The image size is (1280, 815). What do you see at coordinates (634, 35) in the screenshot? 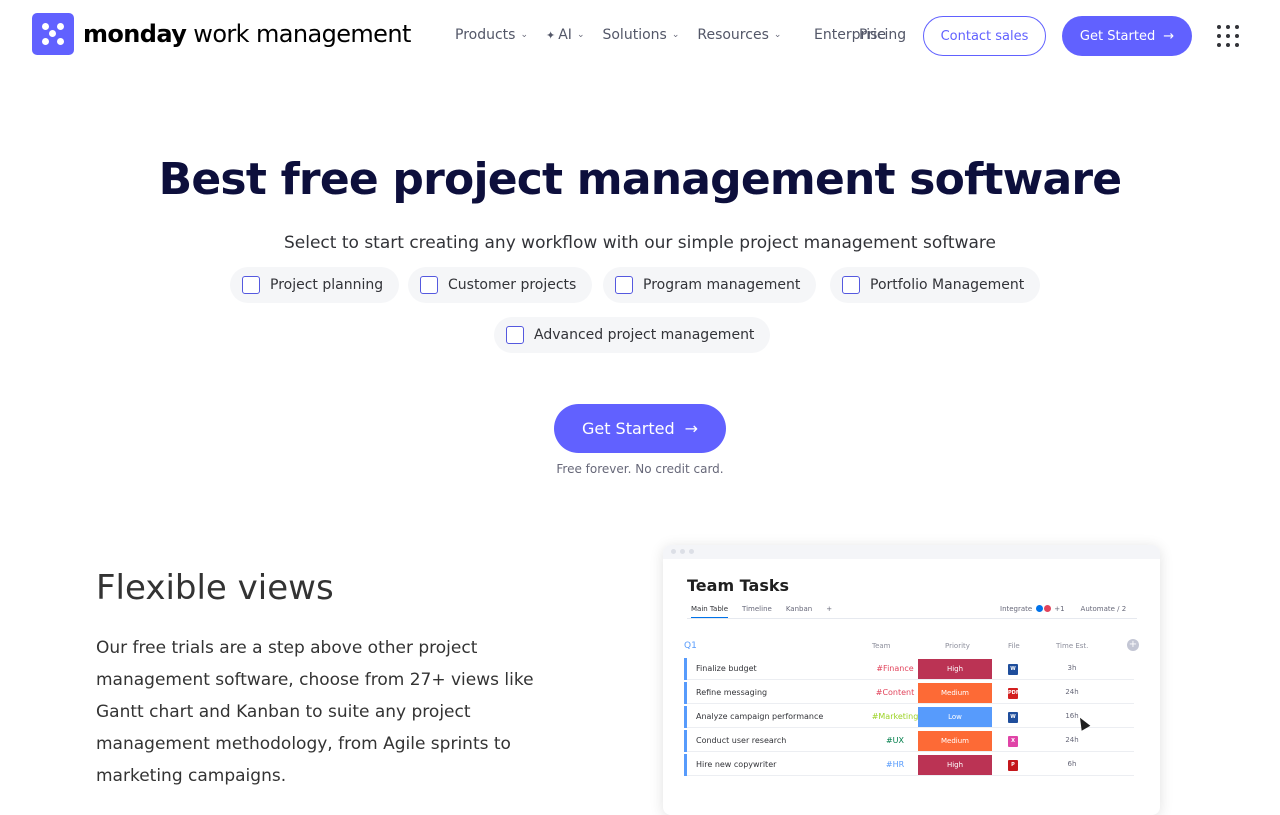
I see `nav-solutions-label: Solutions` at bounding box center [634, 35].